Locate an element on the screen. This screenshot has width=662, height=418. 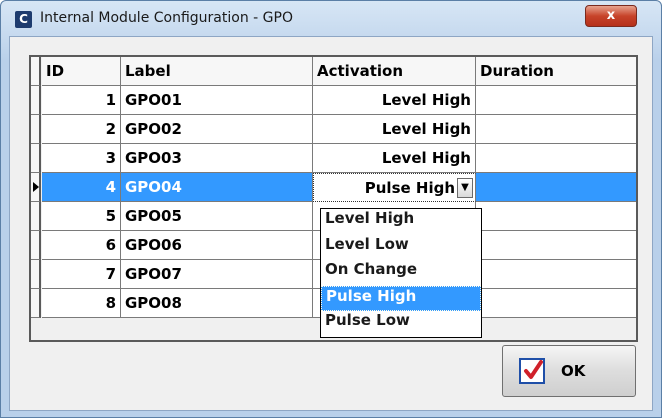
cell-id: 8 is located at coordinates (81, 303).